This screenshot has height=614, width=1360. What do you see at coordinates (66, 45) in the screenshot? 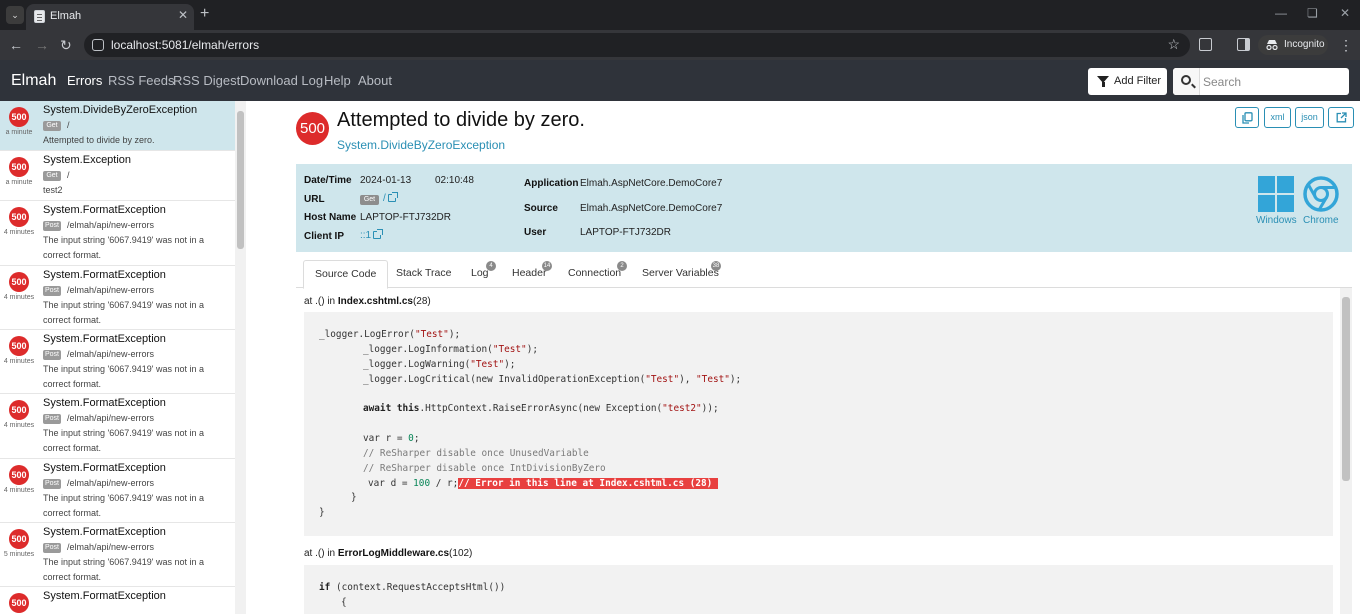
I see `reload-icon: ↻` at bounding box center [66, 45].